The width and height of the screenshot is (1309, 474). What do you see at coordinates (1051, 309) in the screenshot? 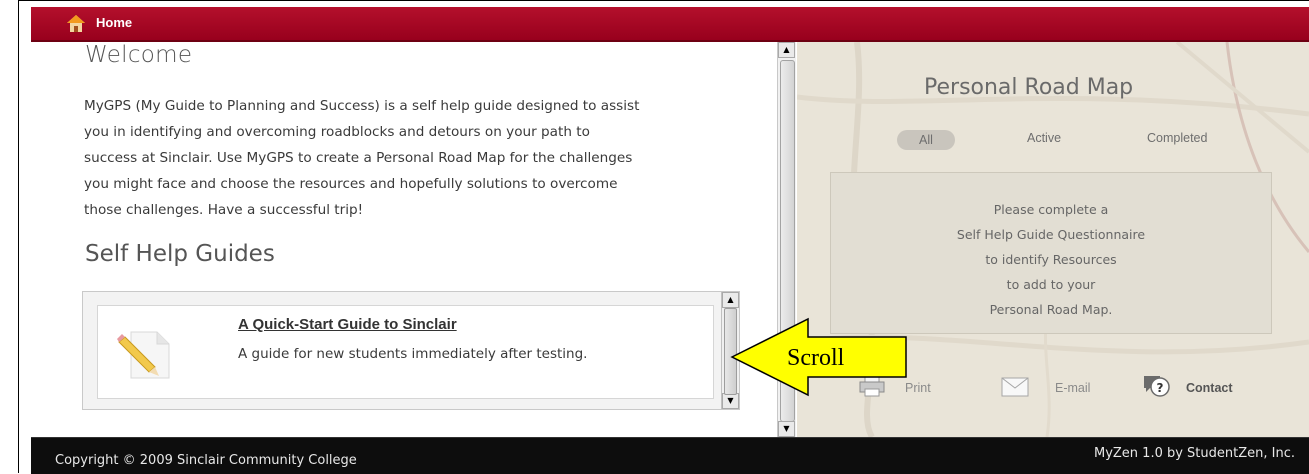
I see `message-line: Personal Road Map.` at bounding box center [1051, 309].